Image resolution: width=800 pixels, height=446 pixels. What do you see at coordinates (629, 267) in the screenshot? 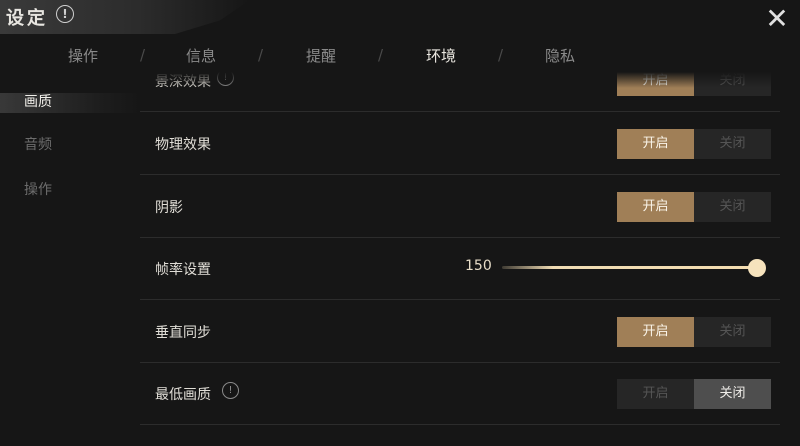
I see `frame-rate-slider-track` at bounding box center [629, 267].